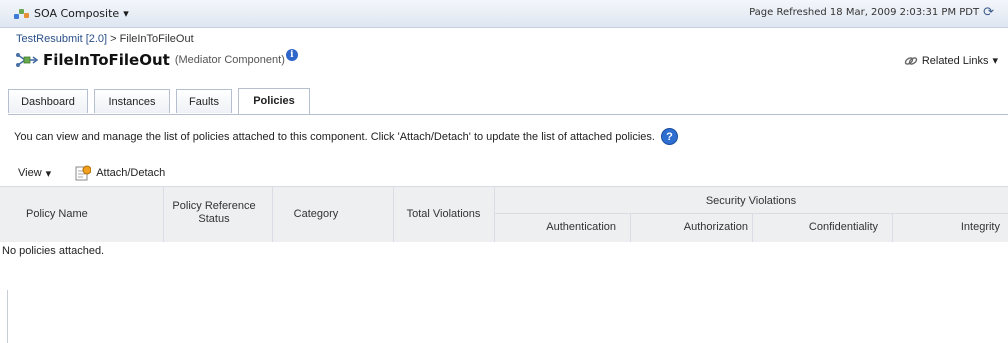 The height and width of the screenshot is (343, 1008). I want to click on refresh-icon: ⟳, so click(988, 12).